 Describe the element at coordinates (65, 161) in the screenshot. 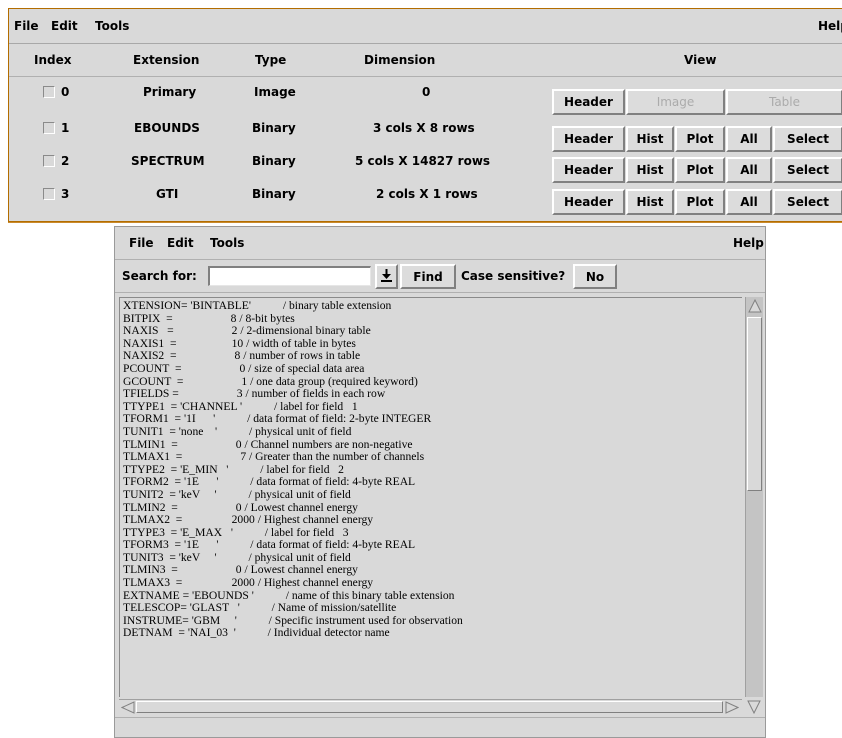

I see `row-index: 2` at that location.